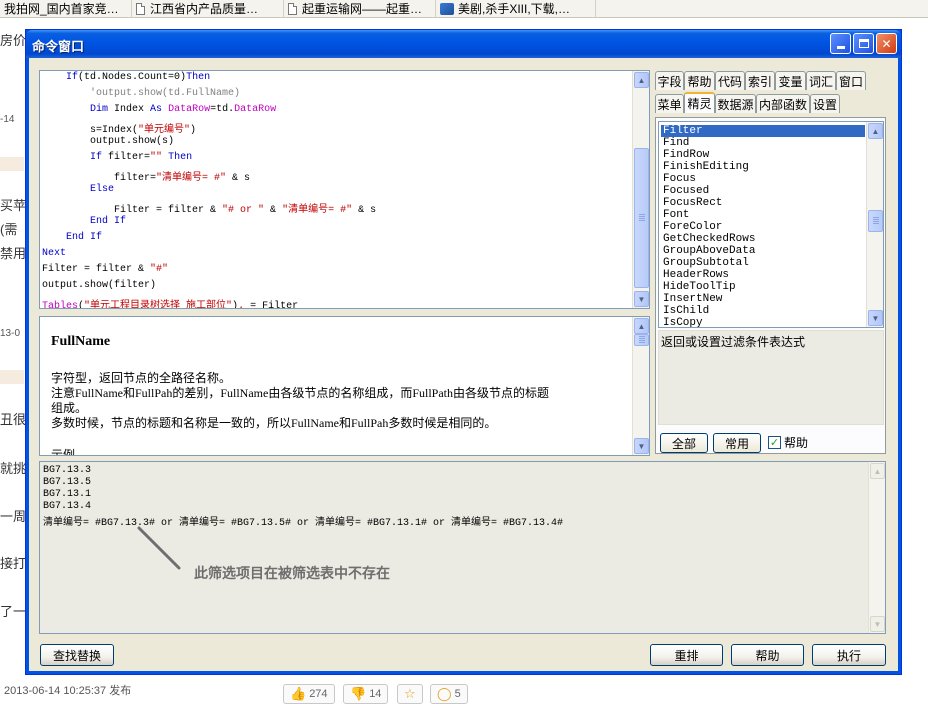 This screenshot has width=928, height=704. What do you see at coordinates (180, 157) in the screenshot?
I see `code-token: Then` at bounding box center [180, 157].